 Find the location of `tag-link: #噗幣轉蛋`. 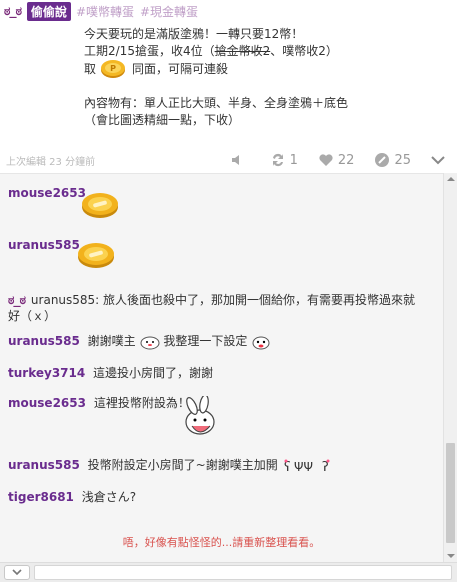

tag-link: #噗幣轉蛋 is located at coordinates (105, 11).